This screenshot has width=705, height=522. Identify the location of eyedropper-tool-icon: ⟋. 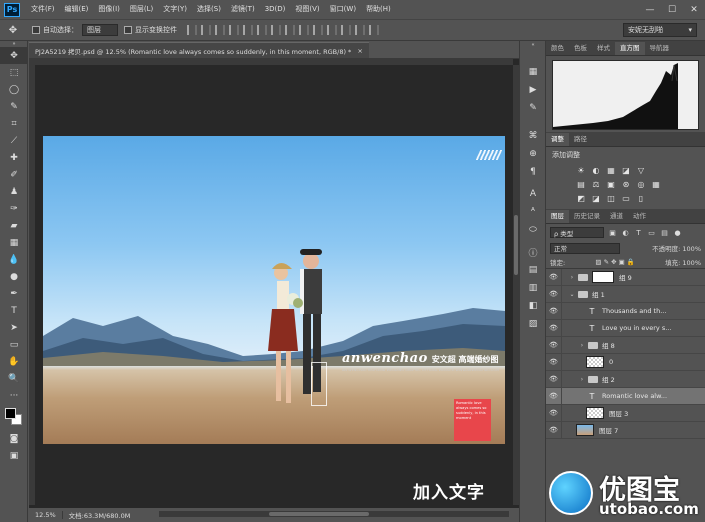
(14, 140).